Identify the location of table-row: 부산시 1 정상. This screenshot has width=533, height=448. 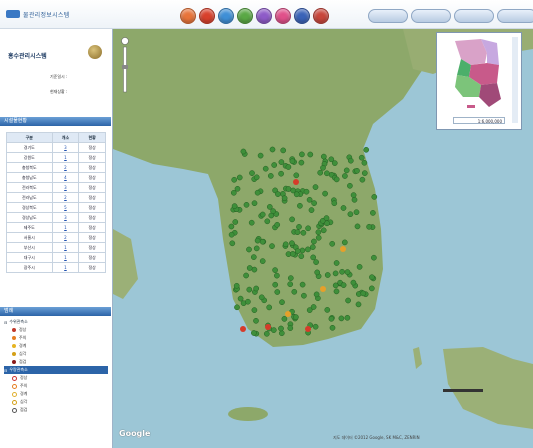
(56, 247).